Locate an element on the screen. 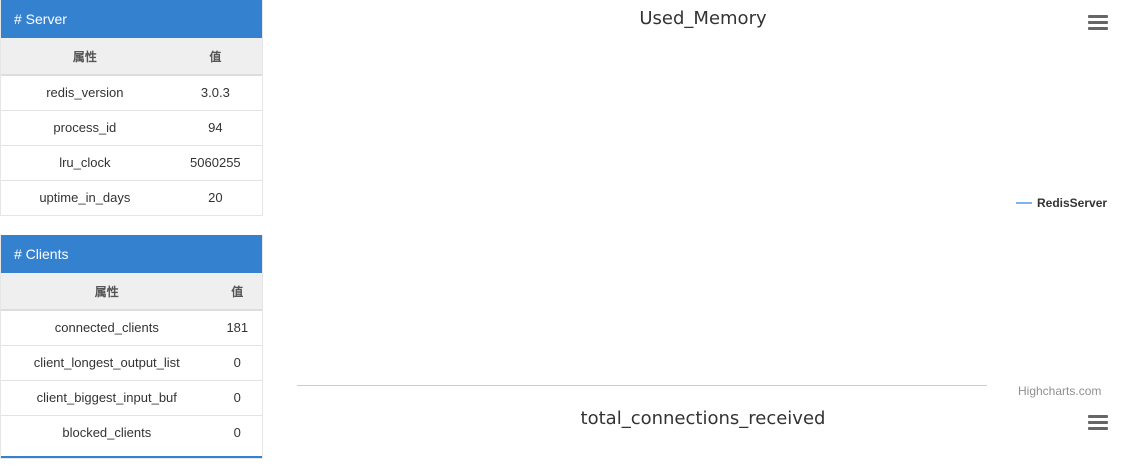  table-row: lru_clock 5060255 is located at coordinates (131, 163).